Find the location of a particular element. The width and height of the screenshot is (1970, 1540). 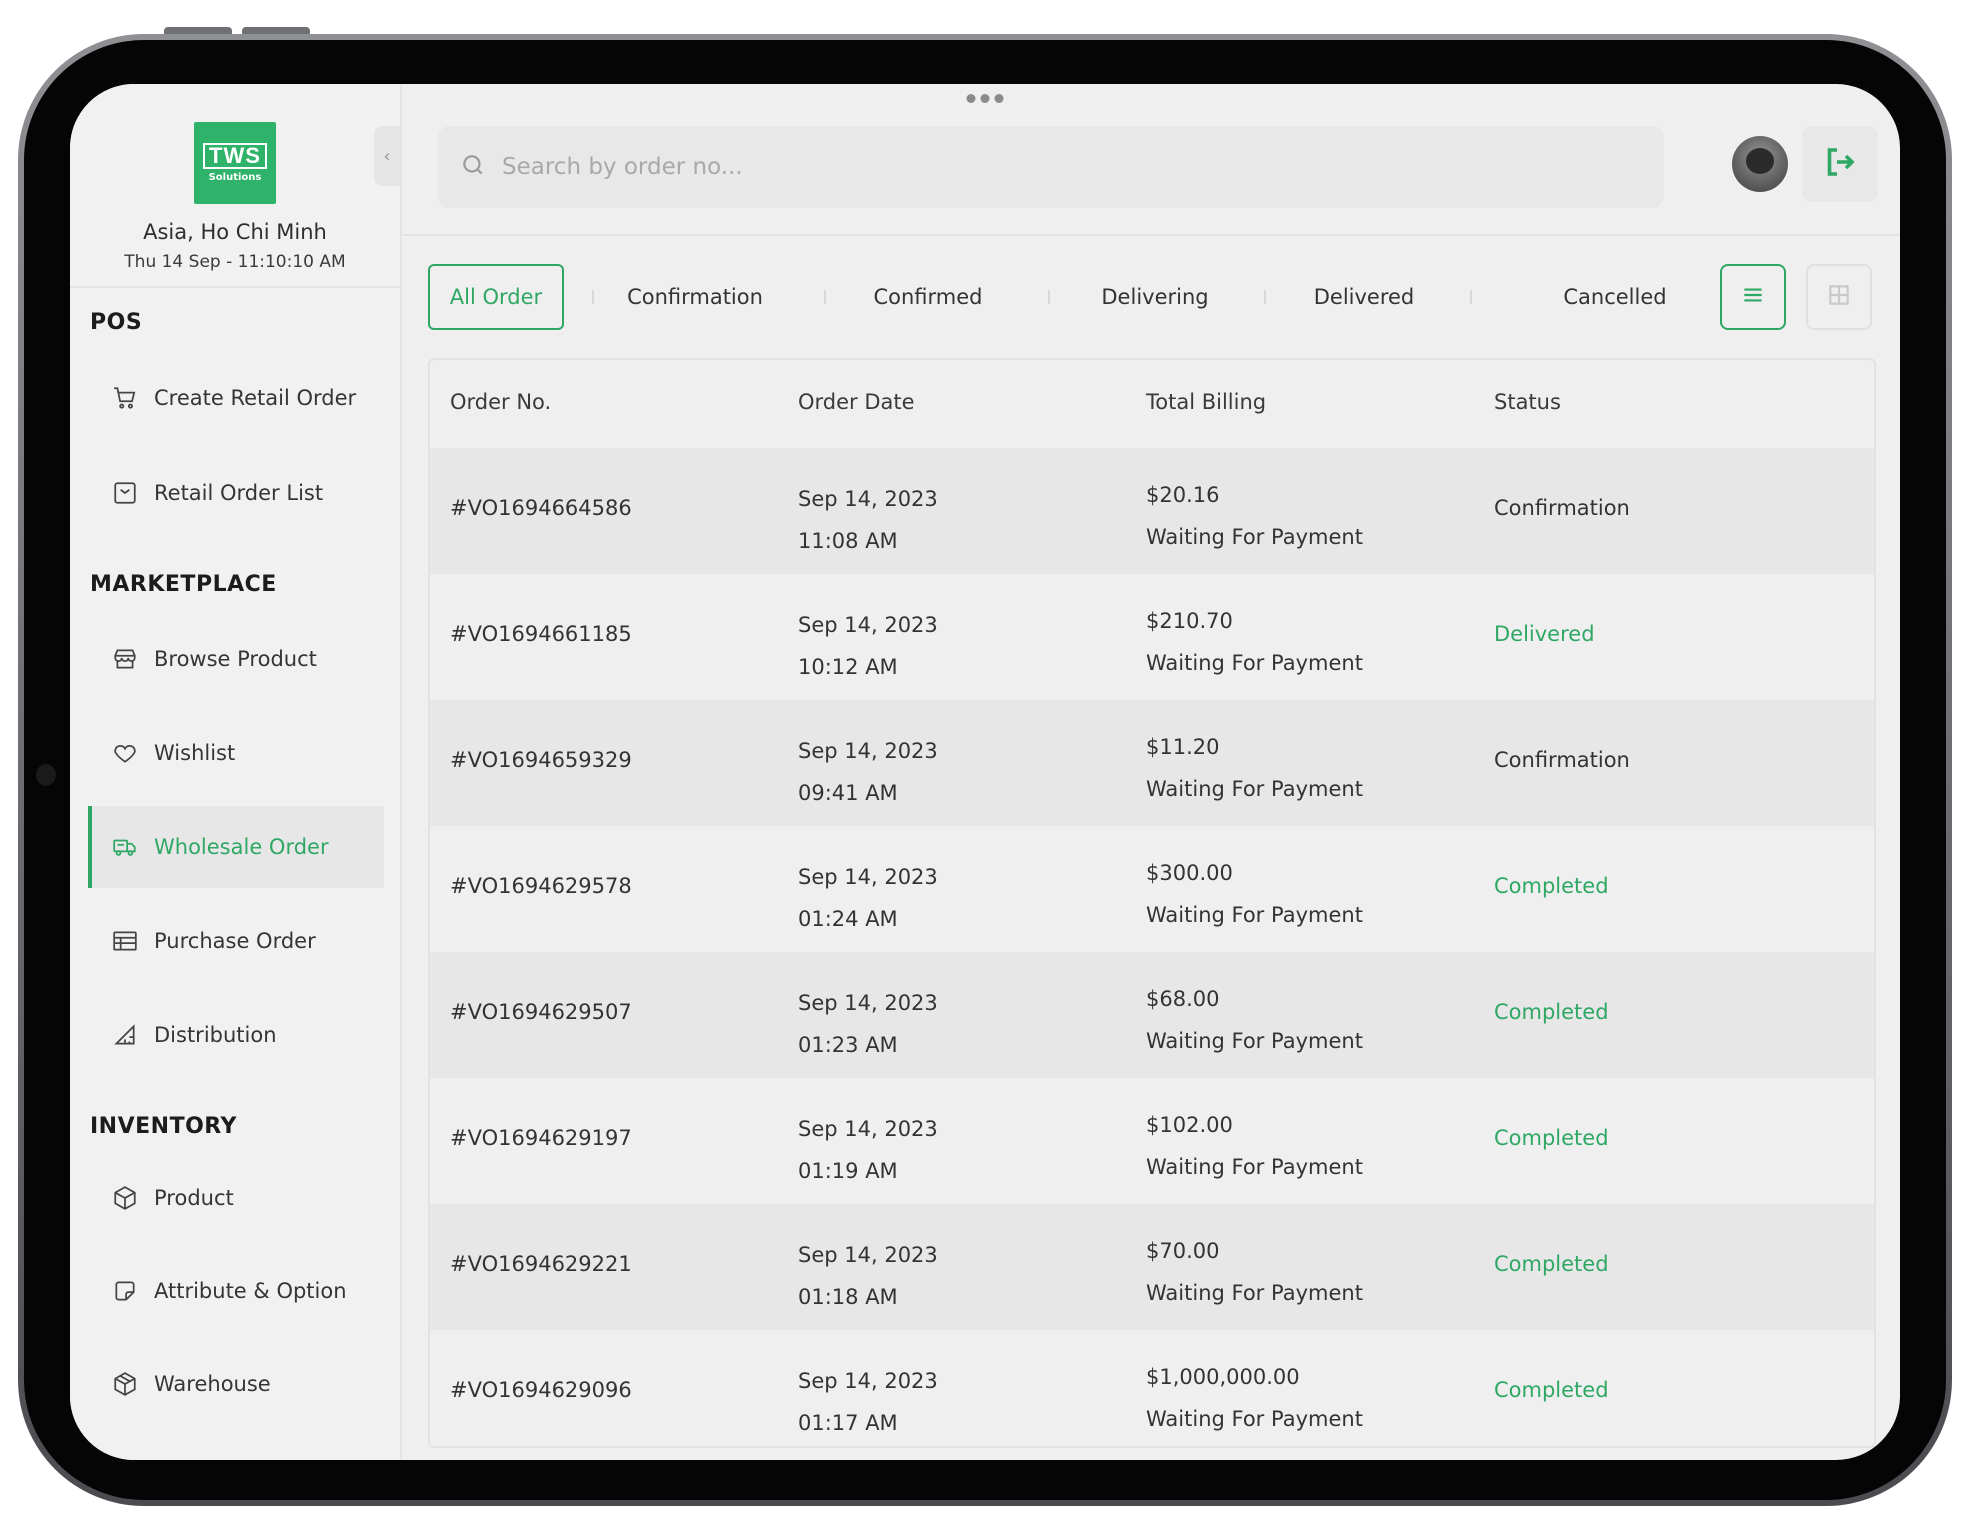

order-date-time: 01:18 AM is located at coordinates (848, 1297).